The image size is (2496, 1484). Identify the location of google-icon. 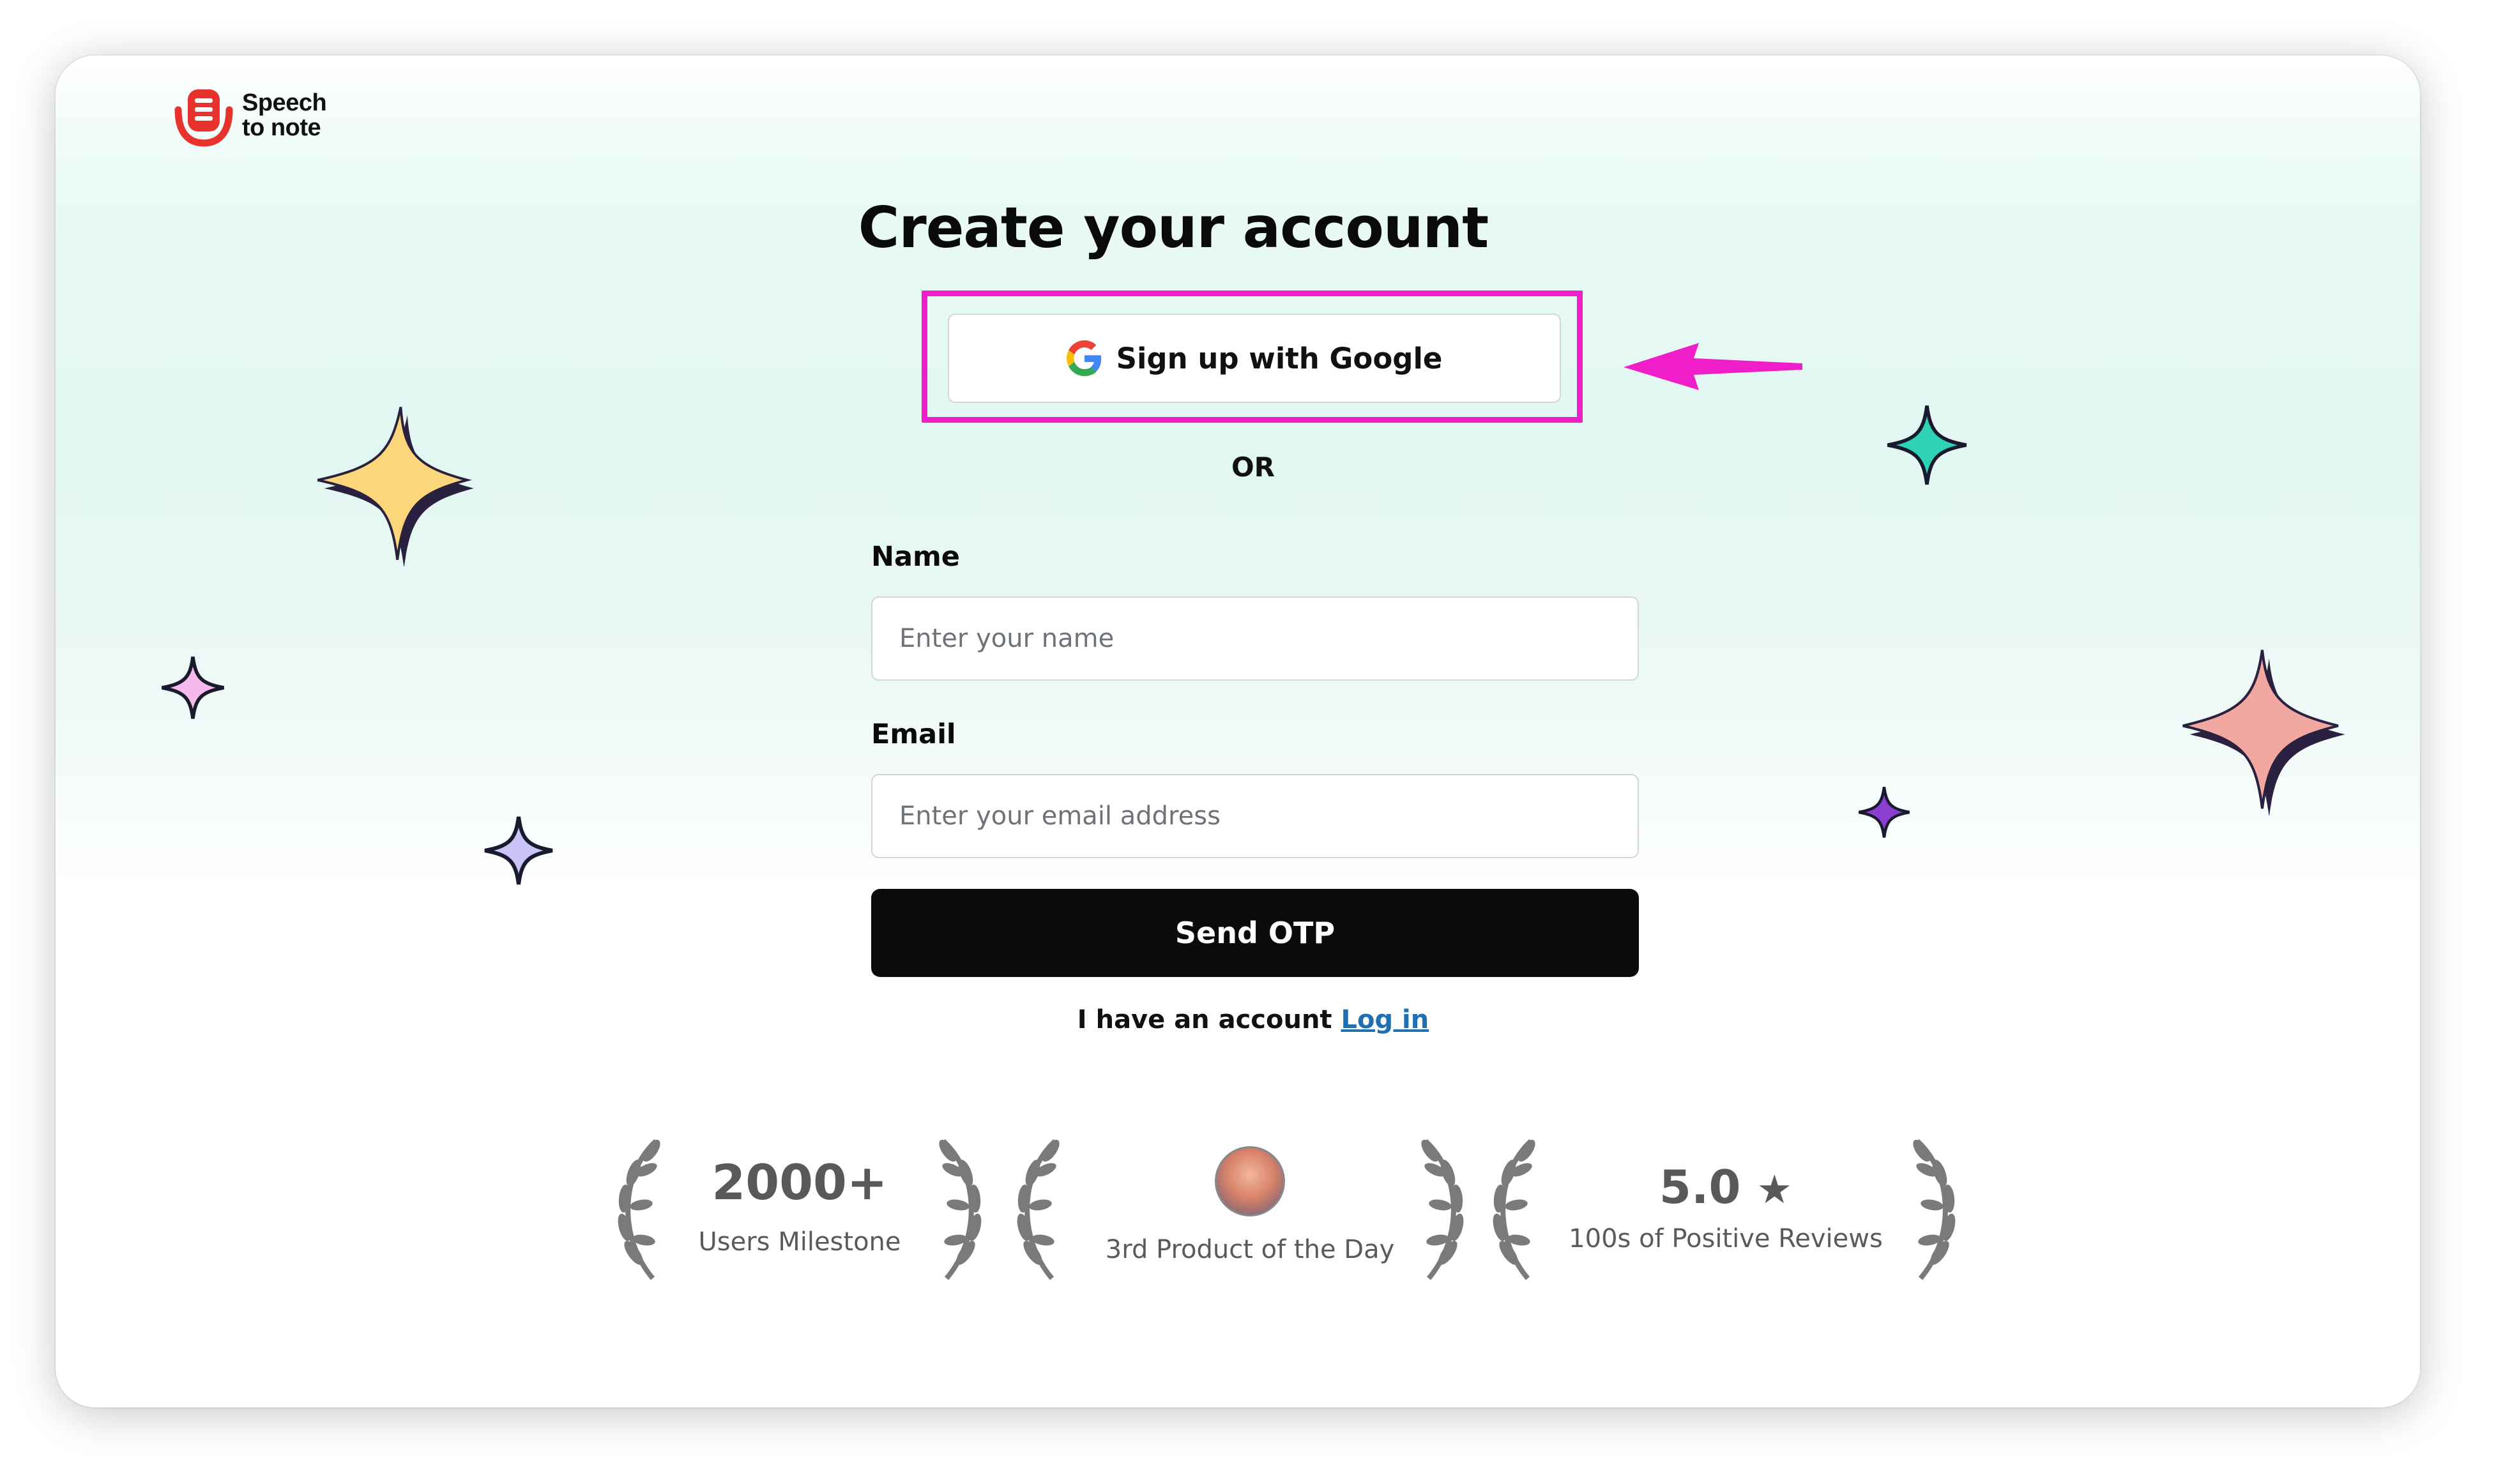
(1083, 358).